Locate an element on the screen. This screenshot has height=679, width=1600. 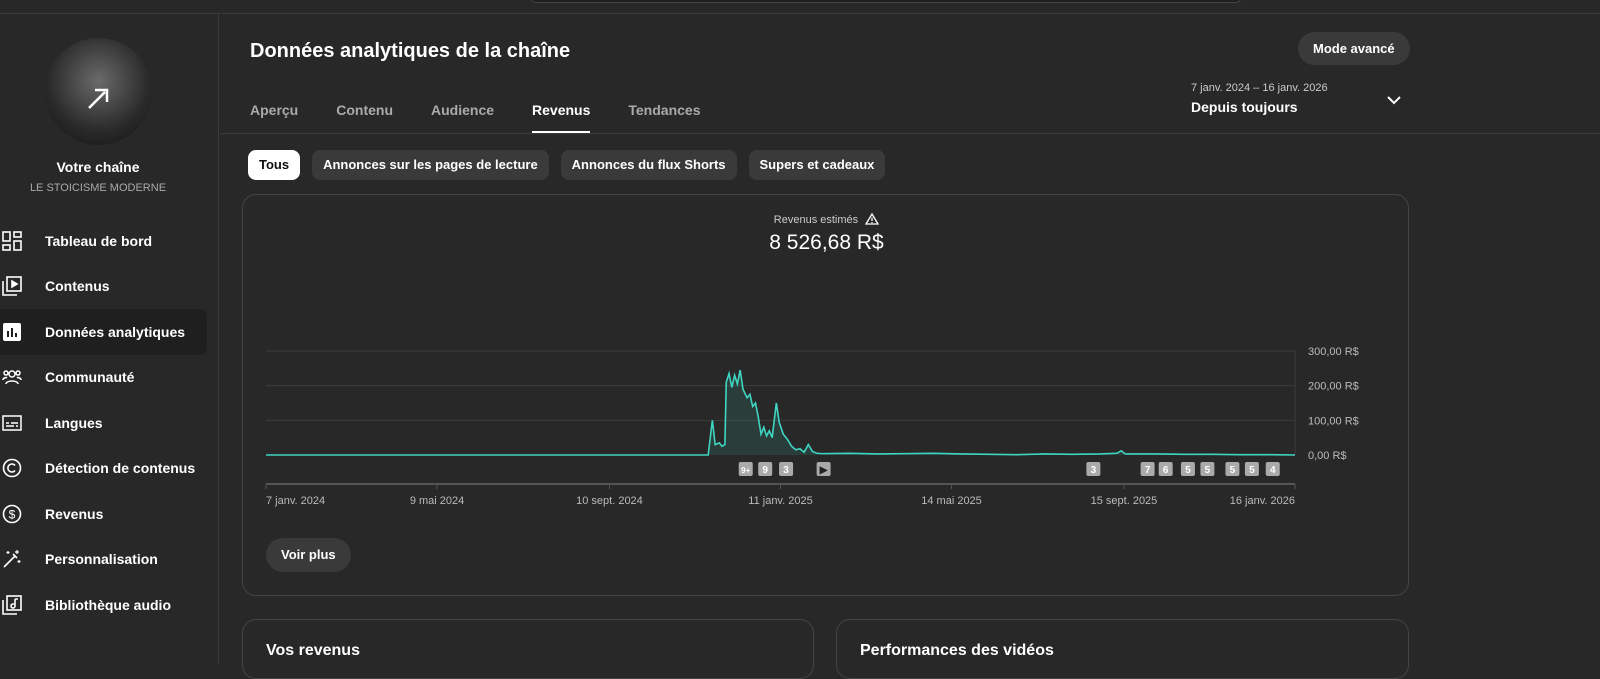
x-tick-label: 14 mai 2025 is located at coordinates (951, 501).